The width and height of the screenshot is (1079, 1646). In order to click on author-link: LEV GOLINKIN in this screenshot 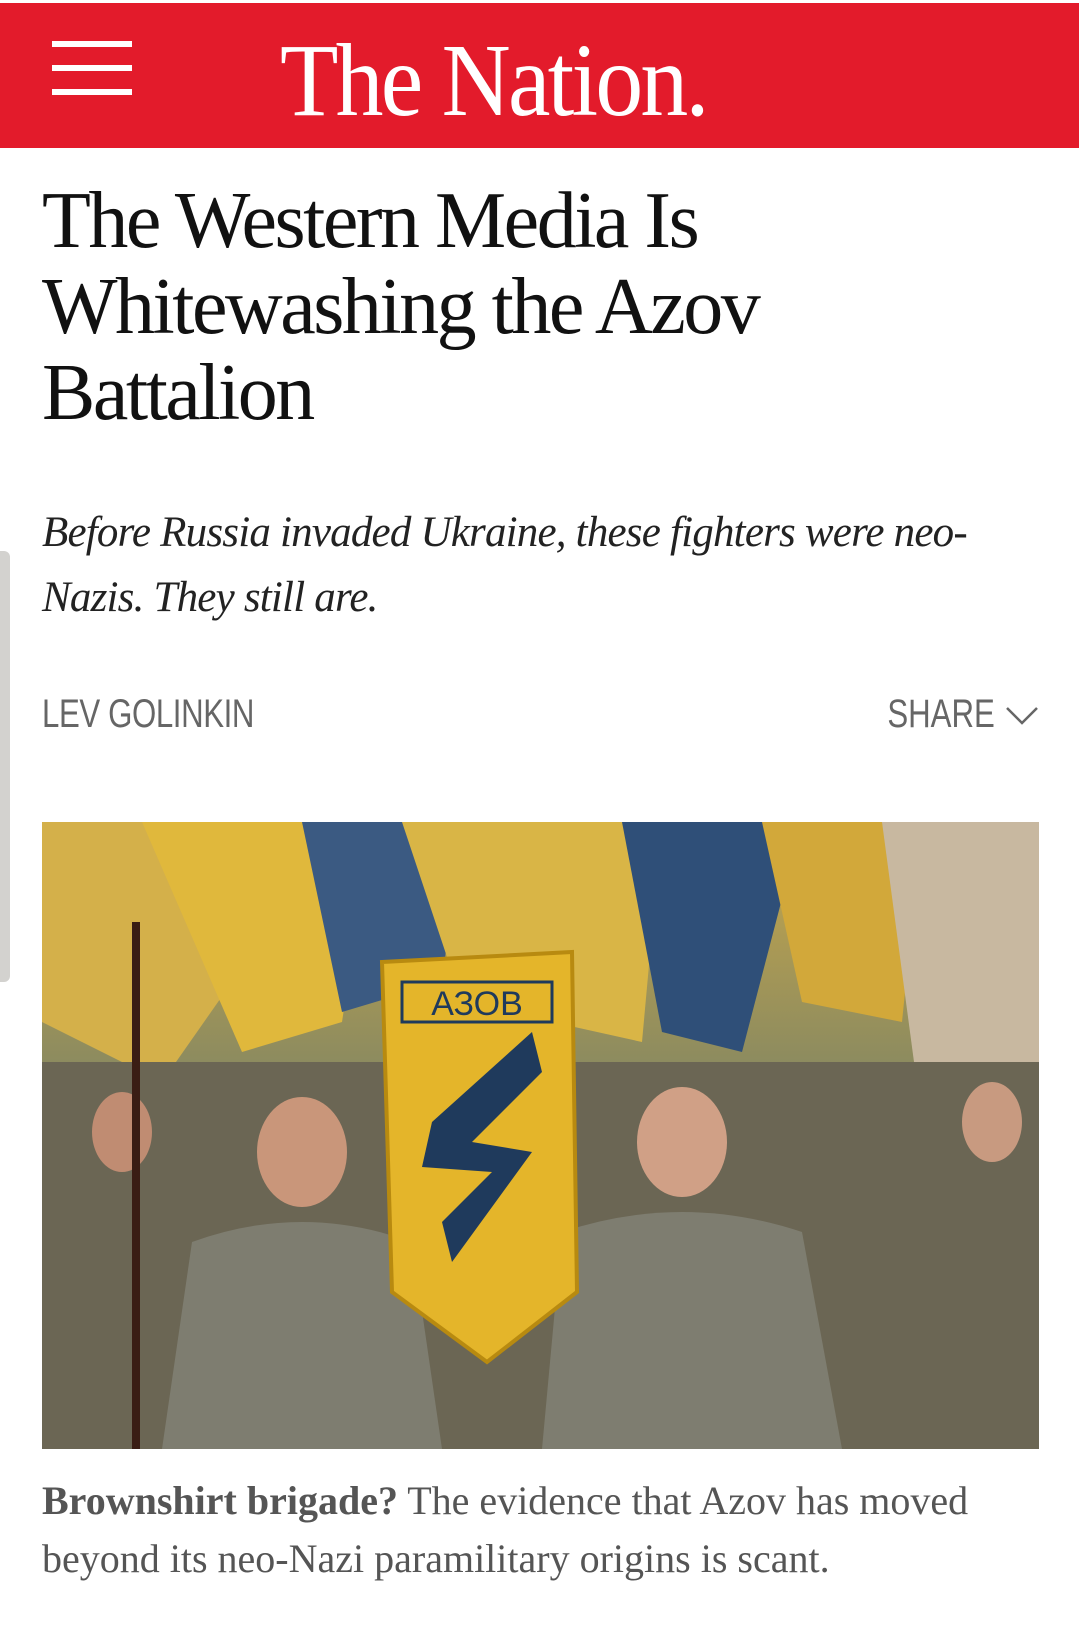, I will do `click(148, 714)`.